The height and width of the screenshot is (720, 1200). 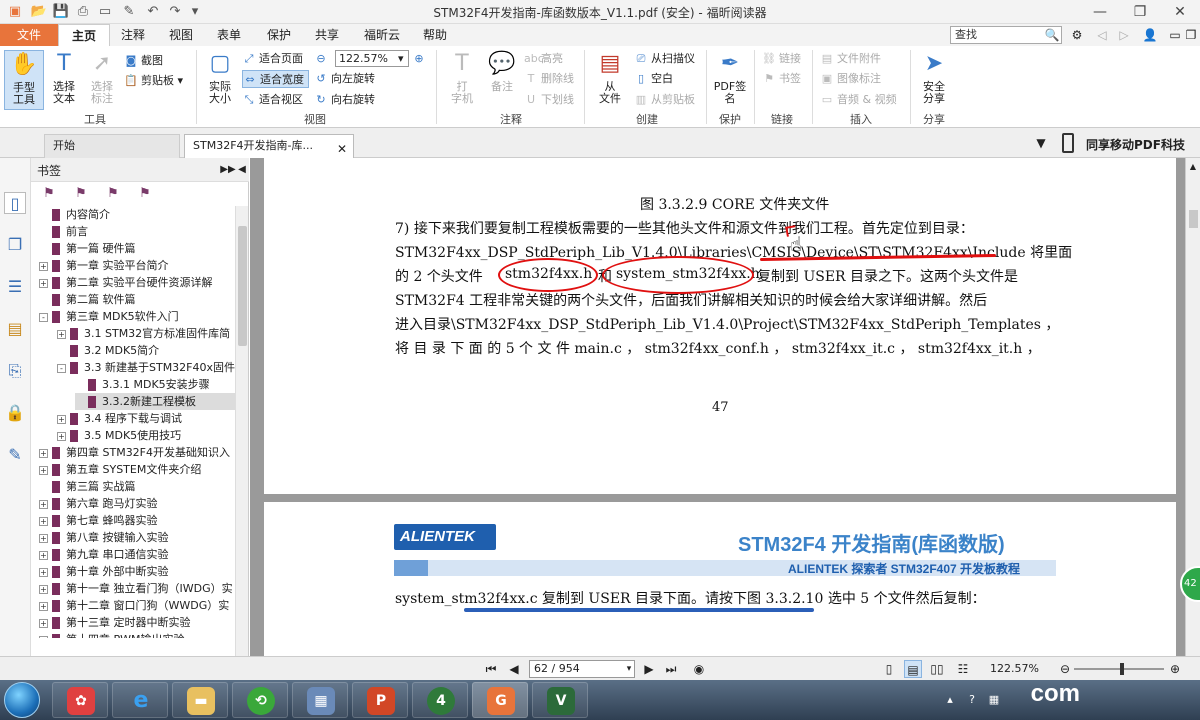 What do you see at coordinates (24, 80) in the screenshot?
I see `hand-tool-button: ✋ 手型 工具` at bounding box center [24, 80].